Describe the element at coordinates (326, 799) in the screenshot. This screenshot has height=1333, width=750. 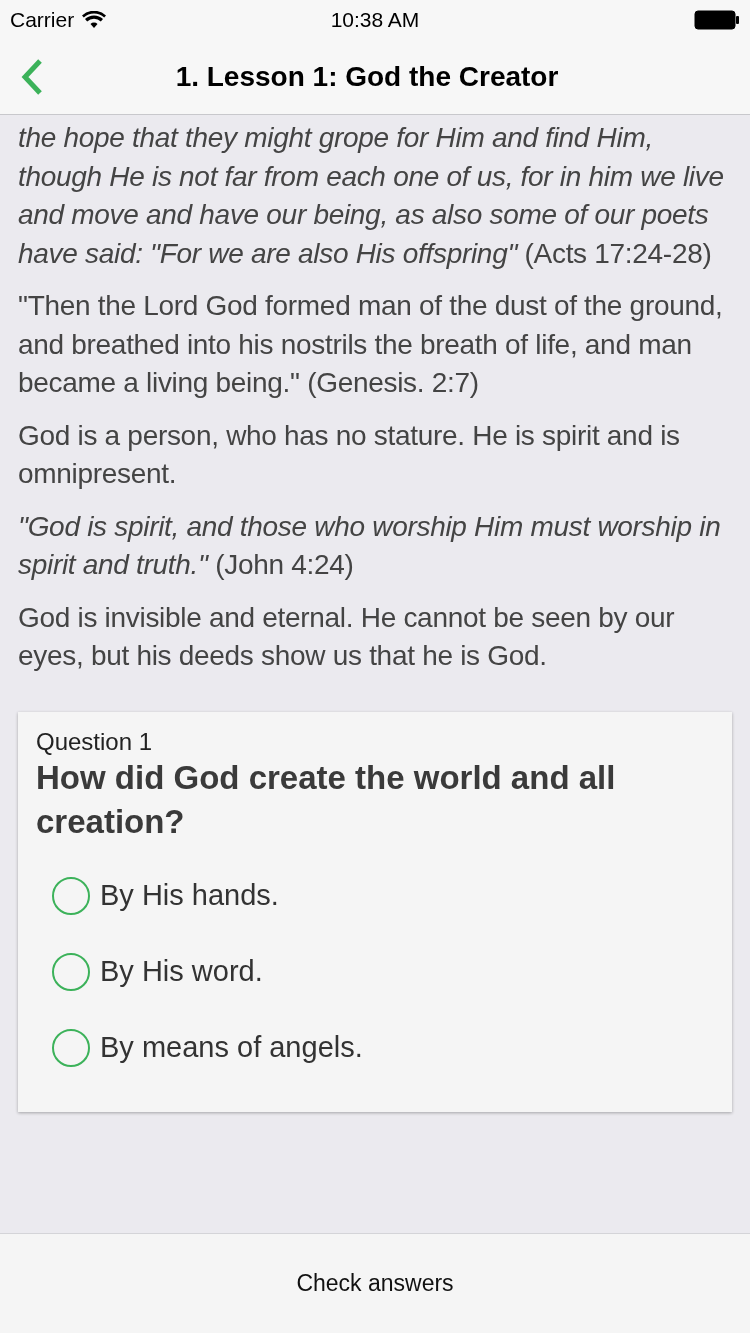
I see `question-text: How did God create the world and all creation?` at that location.